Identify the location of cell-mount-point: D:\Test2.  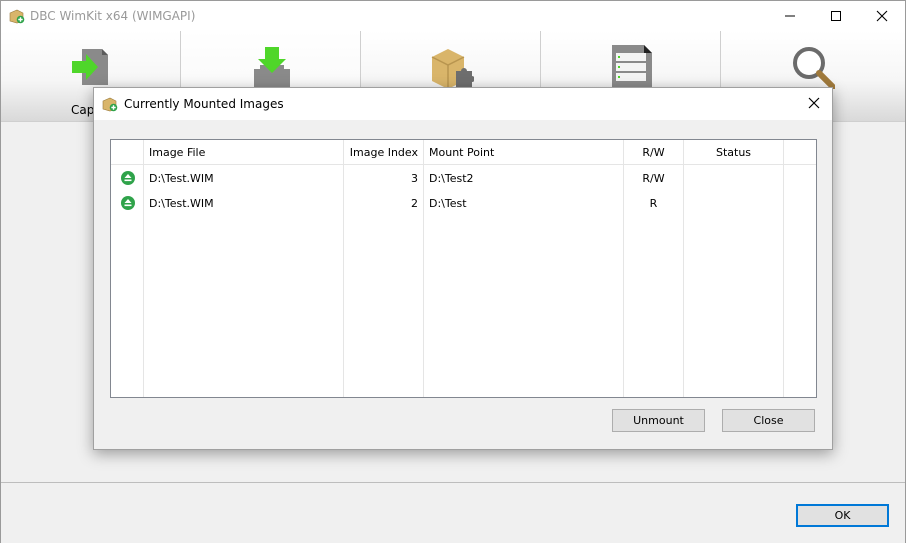
(451, 178).